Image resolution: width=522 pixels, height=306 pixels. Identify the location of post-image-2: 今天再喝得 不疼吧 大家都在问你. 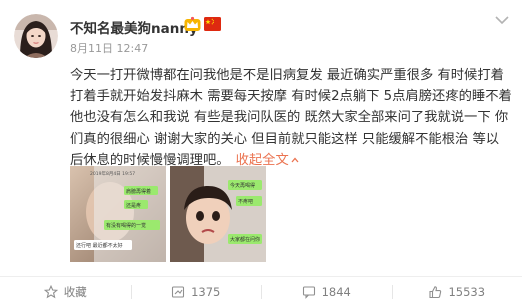
(218, 214).